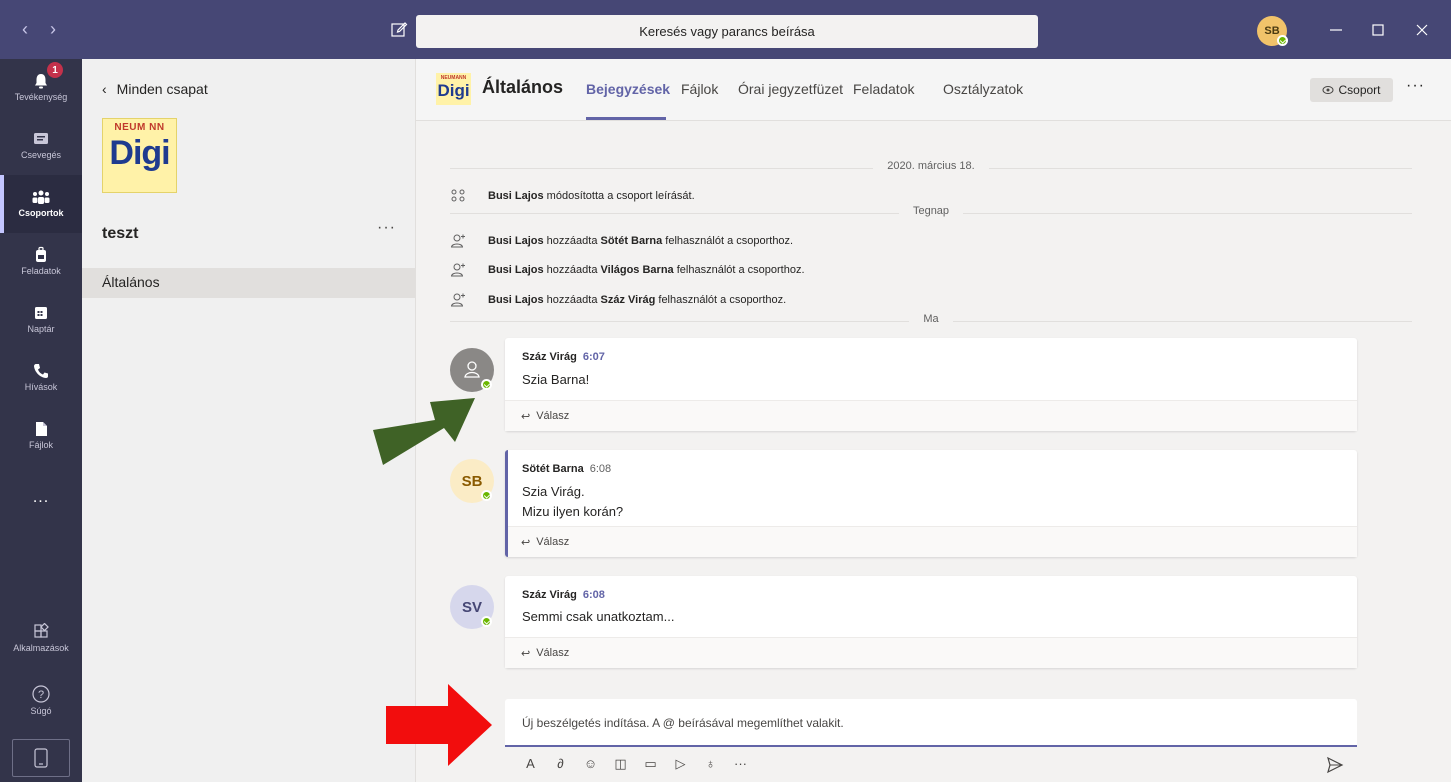  I want to click on channel-logo: NEUMANN Digi, so click(453, 89).